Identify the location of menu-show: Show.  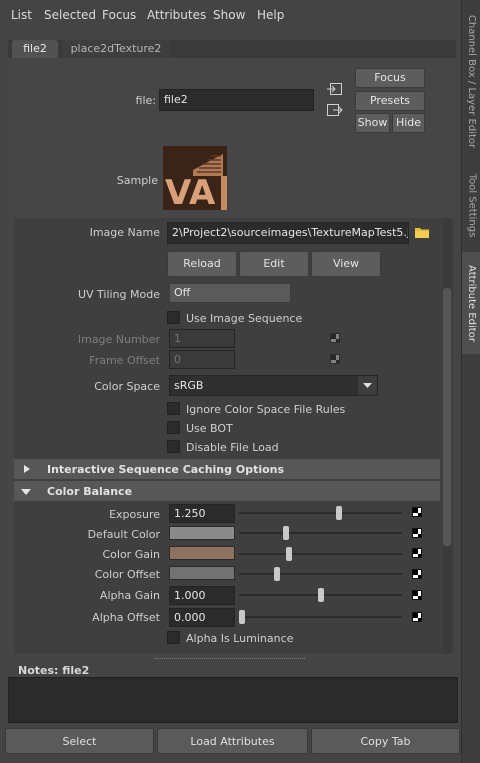
(229, 15).